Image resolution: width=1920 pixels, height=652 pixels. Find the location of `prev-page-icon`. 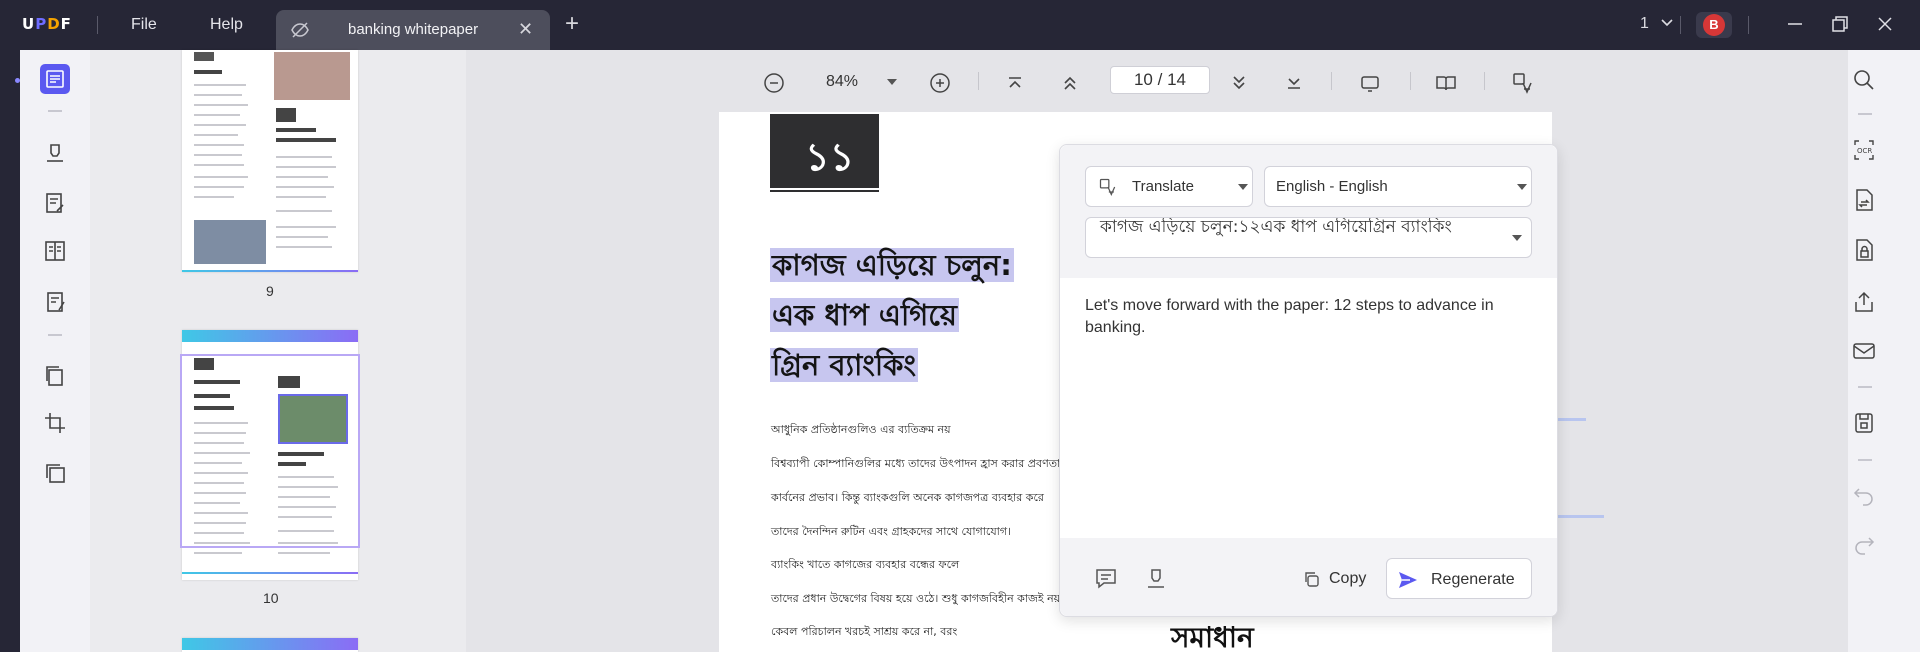

prev-page-icon is located at coordinates (1070, 83).